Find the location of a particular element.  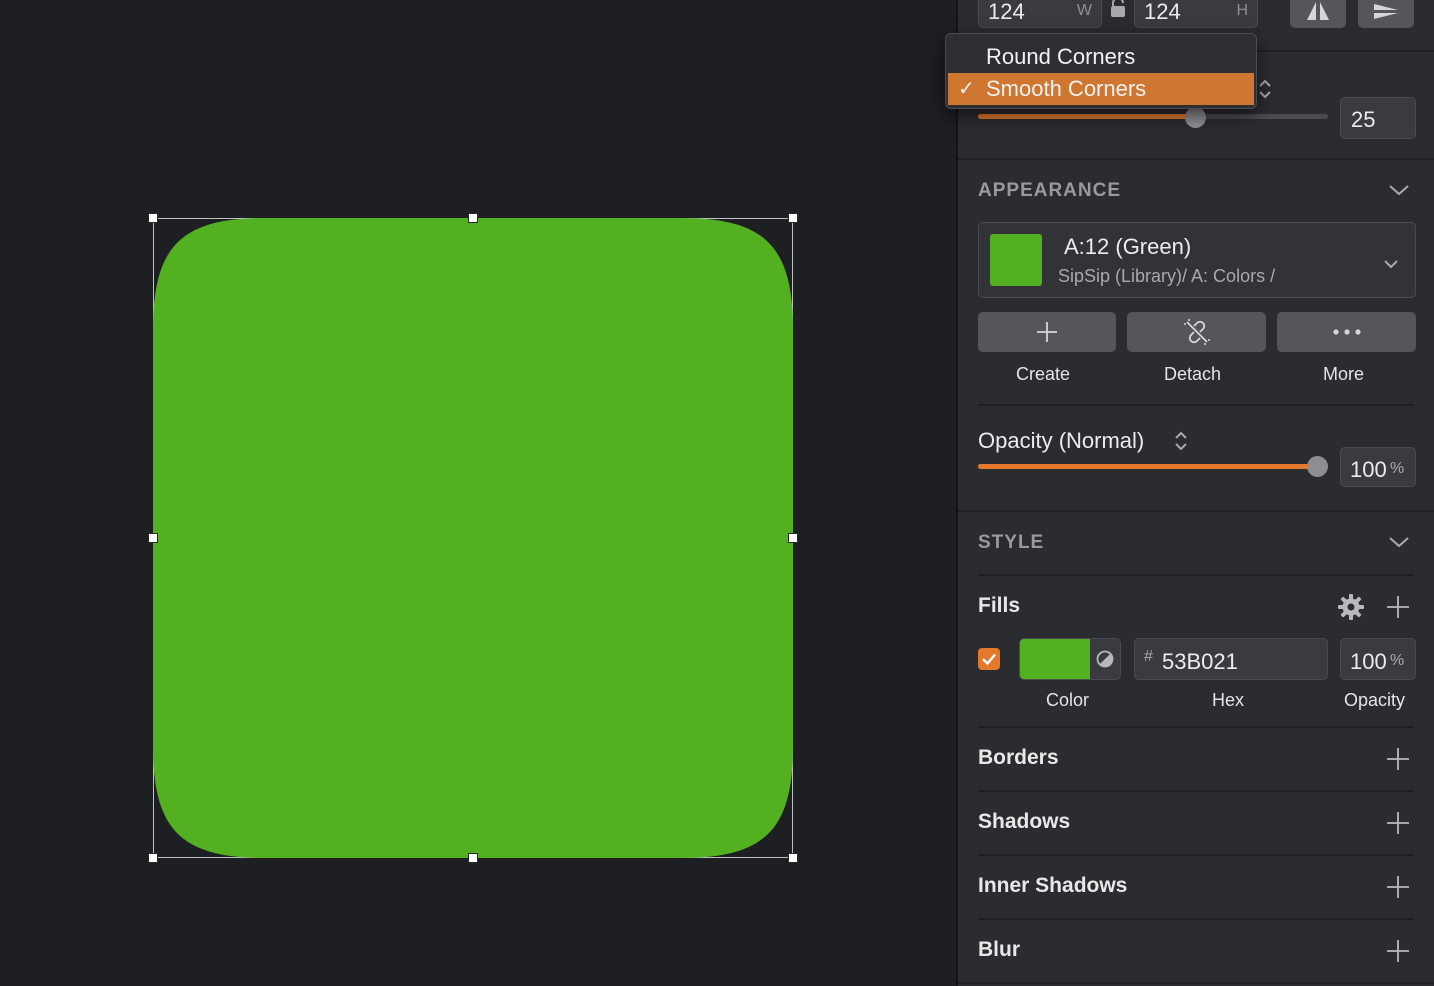

opacity-field: 100 % is located at coordinates (1378, 467).